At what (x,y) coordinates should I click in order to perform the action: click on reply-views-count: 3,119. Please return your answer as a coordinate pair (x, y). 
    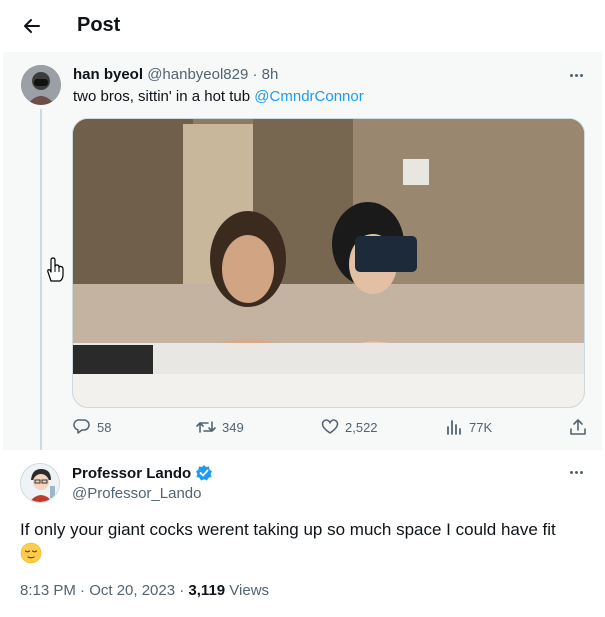
    Looking at the image, I should click on (207, 590).